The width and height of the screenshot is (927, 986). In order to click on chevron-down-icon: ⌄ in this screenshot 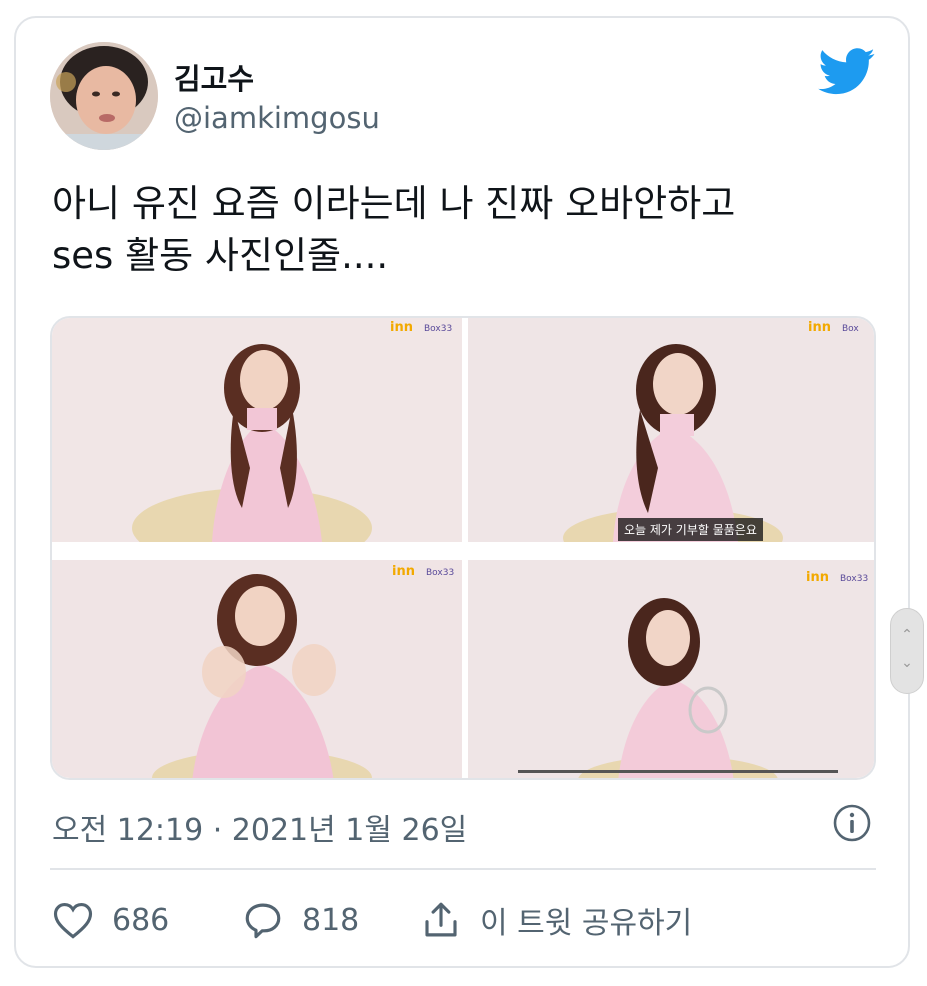, I will do `click(907, 663)`.